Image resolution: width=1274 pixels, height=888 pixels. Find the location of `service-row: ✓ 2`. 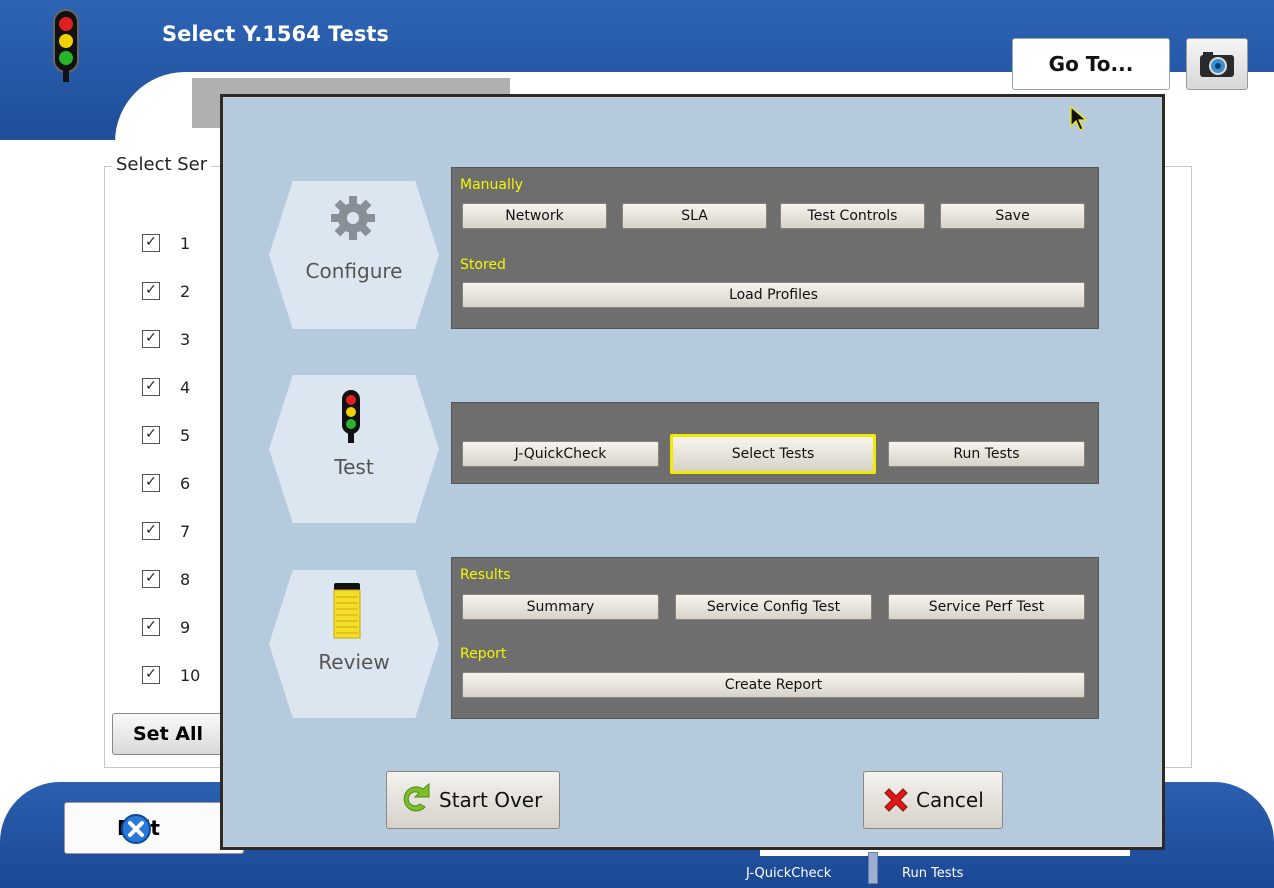

service-row: ✓ 2 is located at coordinates (166, 291).